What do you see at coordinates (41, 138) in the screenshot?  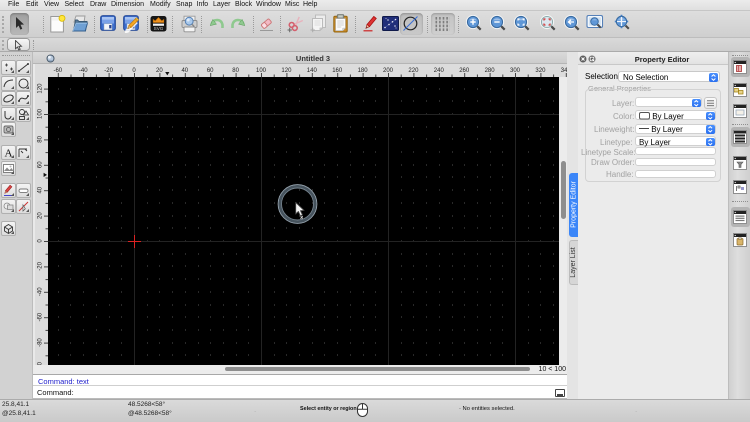 I see `svg-text: 80` at bounding box center [41, 138].